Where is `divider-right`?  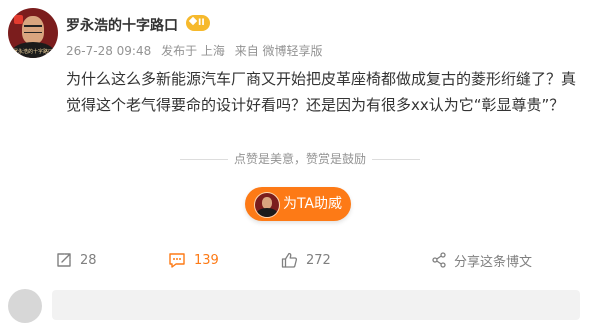
divider-right is located at coordinates (396, 159).